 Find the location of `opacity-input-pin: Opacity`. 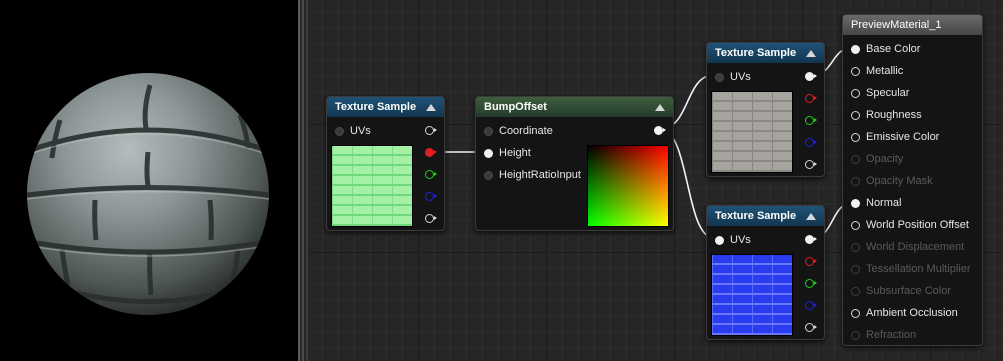

opacity-input-pin: Opacity is located at coordinates (877, 159).